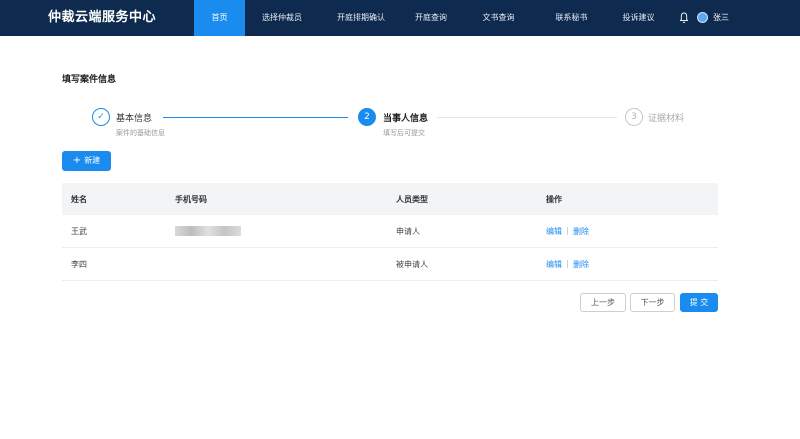  Describe the element at coordinates (390, 199) in the screenshot. I see `table-header: 姓名 手机号码 人员类型 操作` at that location.